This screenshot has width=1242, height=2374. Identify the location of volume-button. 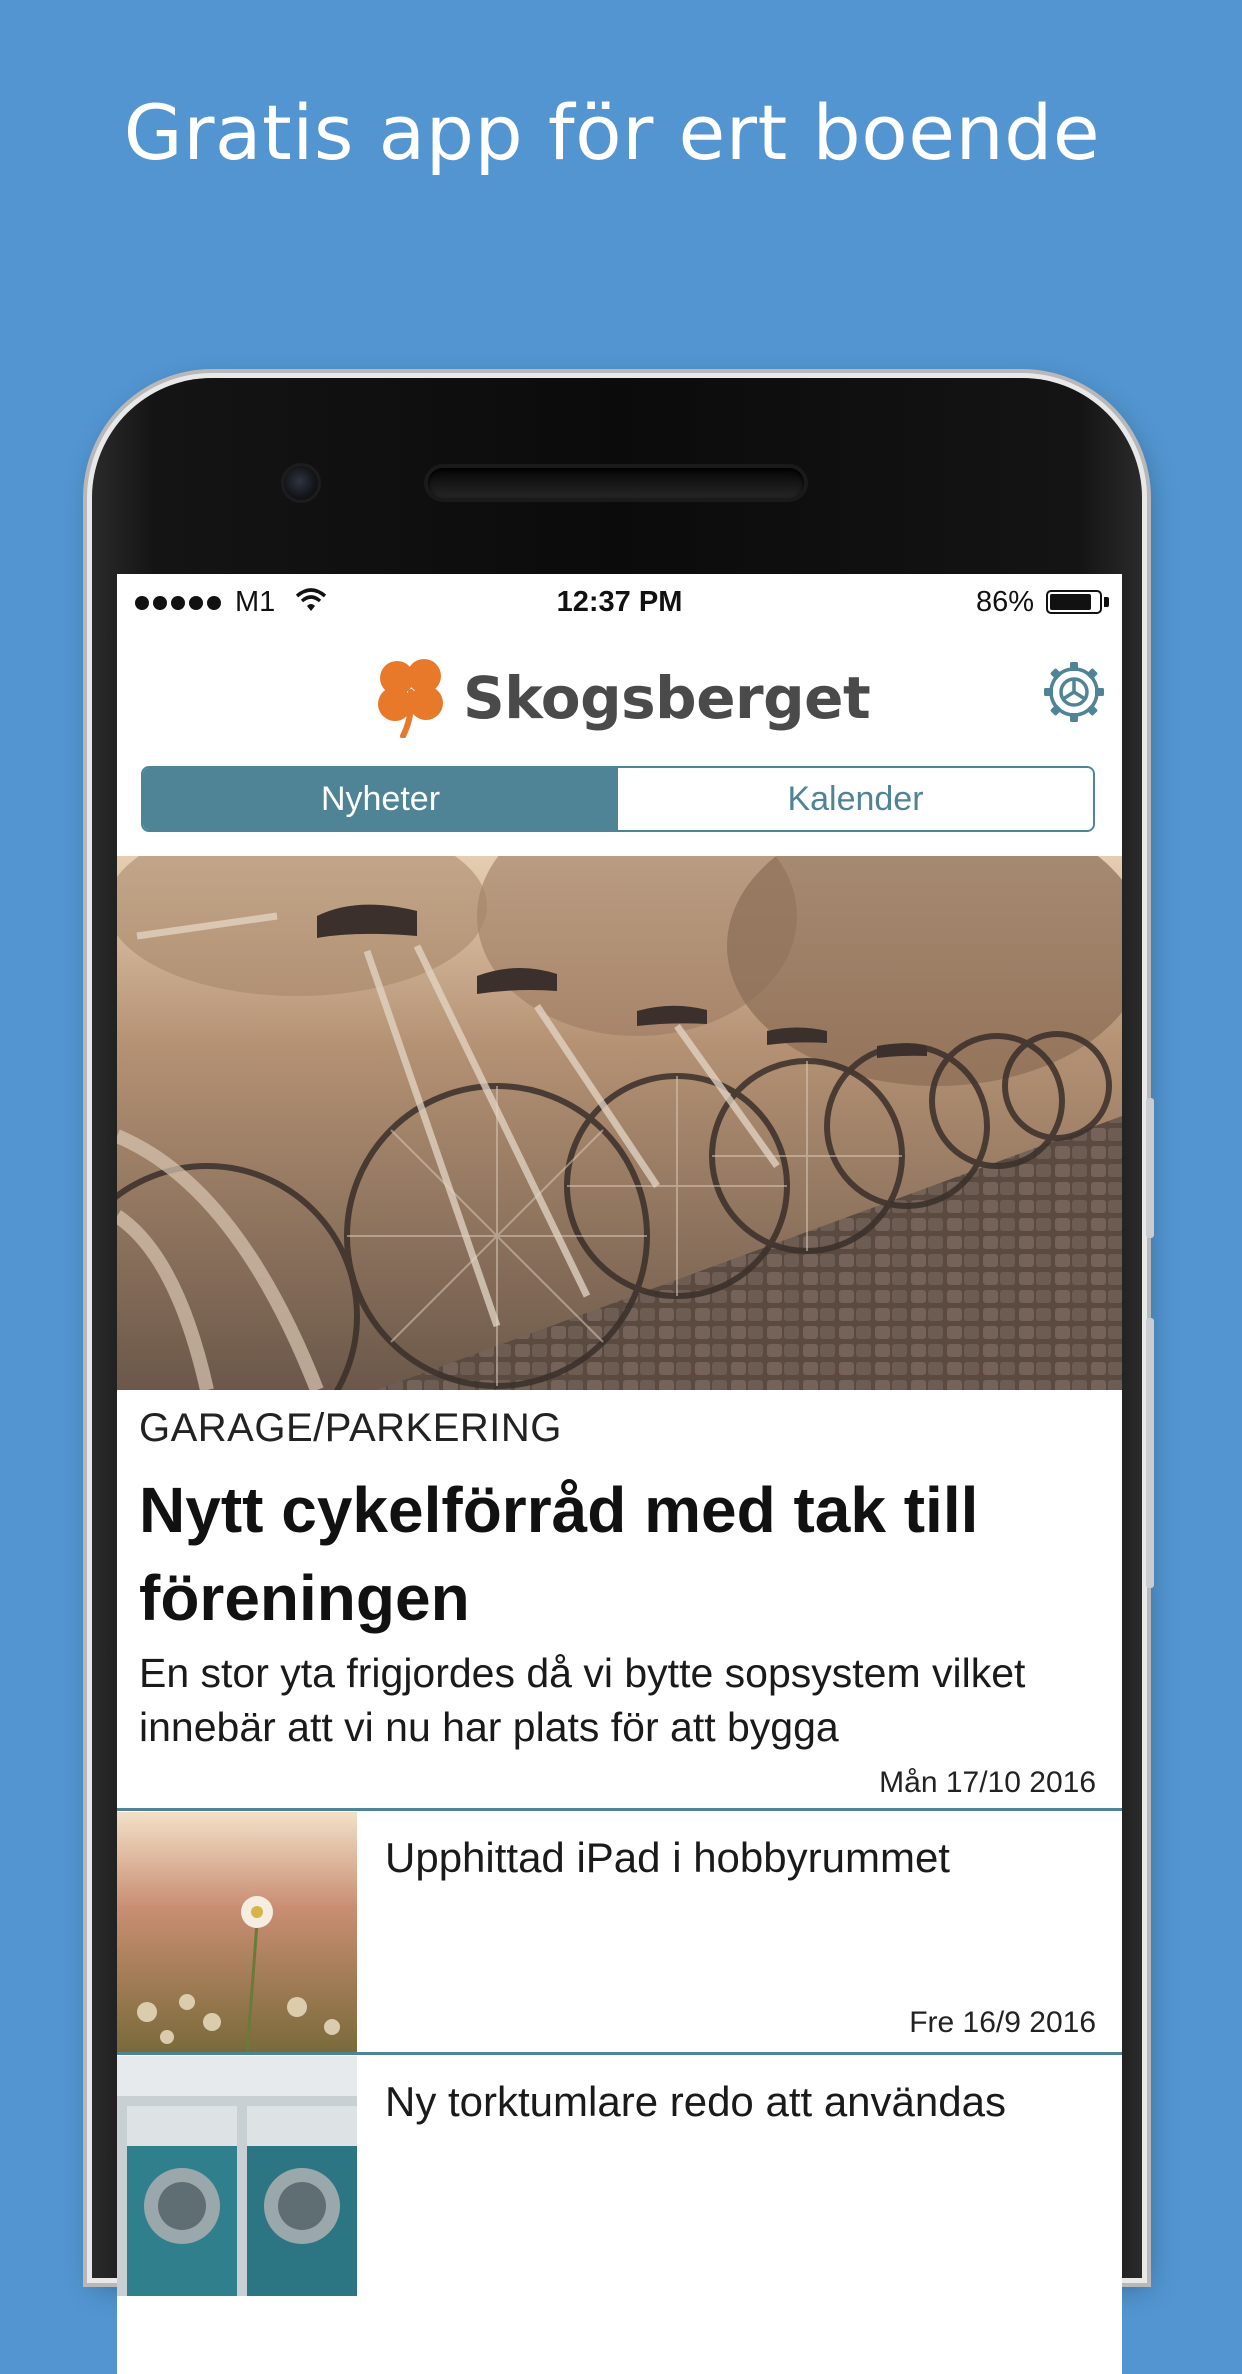
(1150, 1168).